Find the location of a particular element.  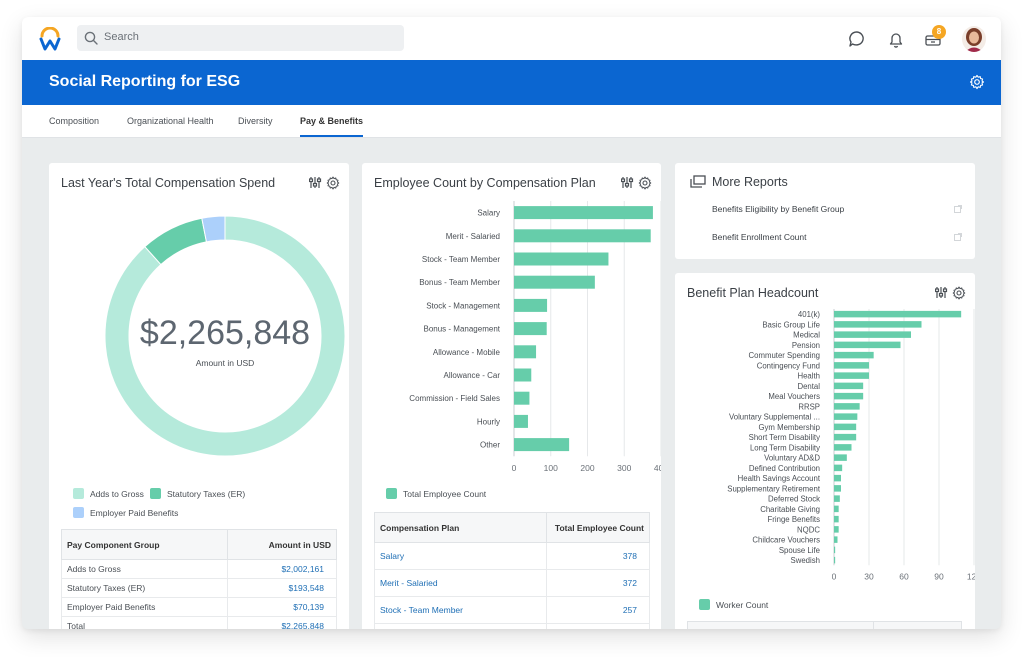

x-tick-label: 30 is located at coordinates (869, 576).